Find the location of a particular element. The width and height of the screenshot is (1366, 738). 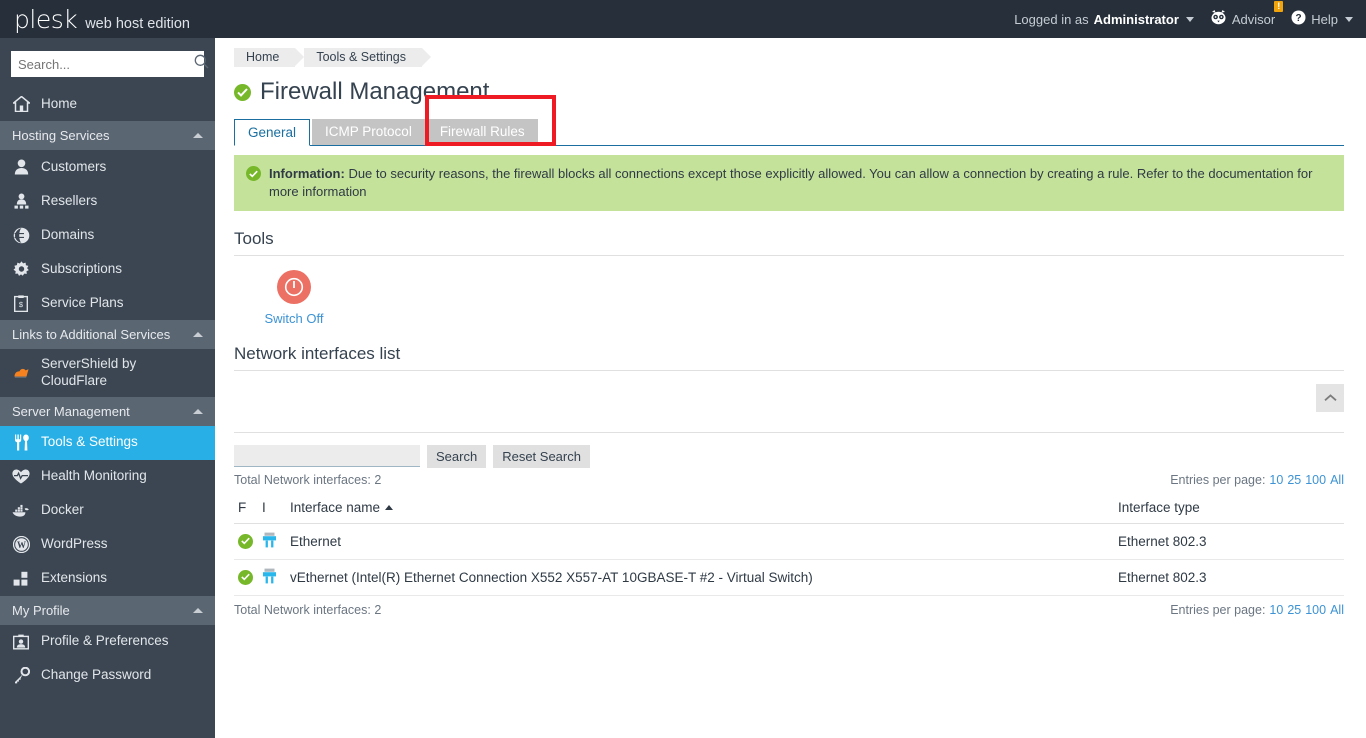

sidebar-search is located at coordinates (110, 64).